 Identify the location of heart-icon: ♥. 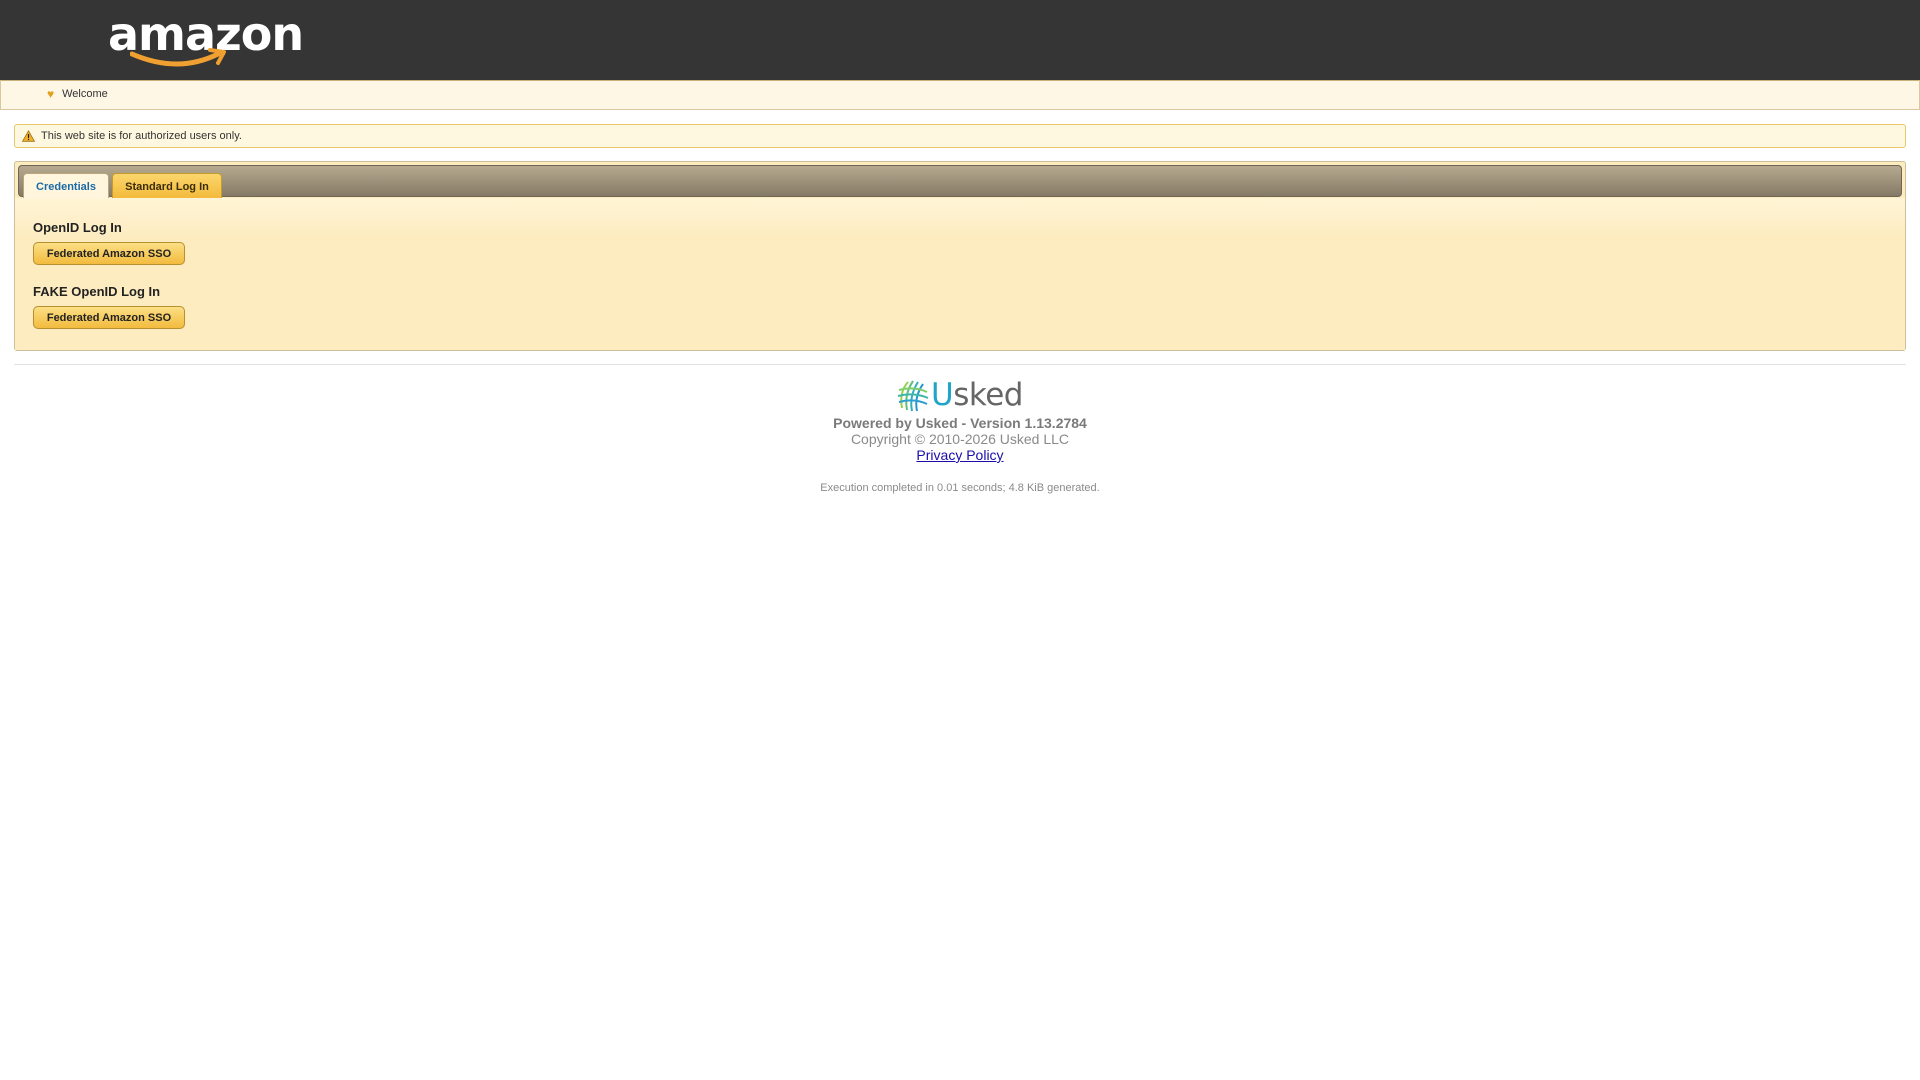
(51, 94).